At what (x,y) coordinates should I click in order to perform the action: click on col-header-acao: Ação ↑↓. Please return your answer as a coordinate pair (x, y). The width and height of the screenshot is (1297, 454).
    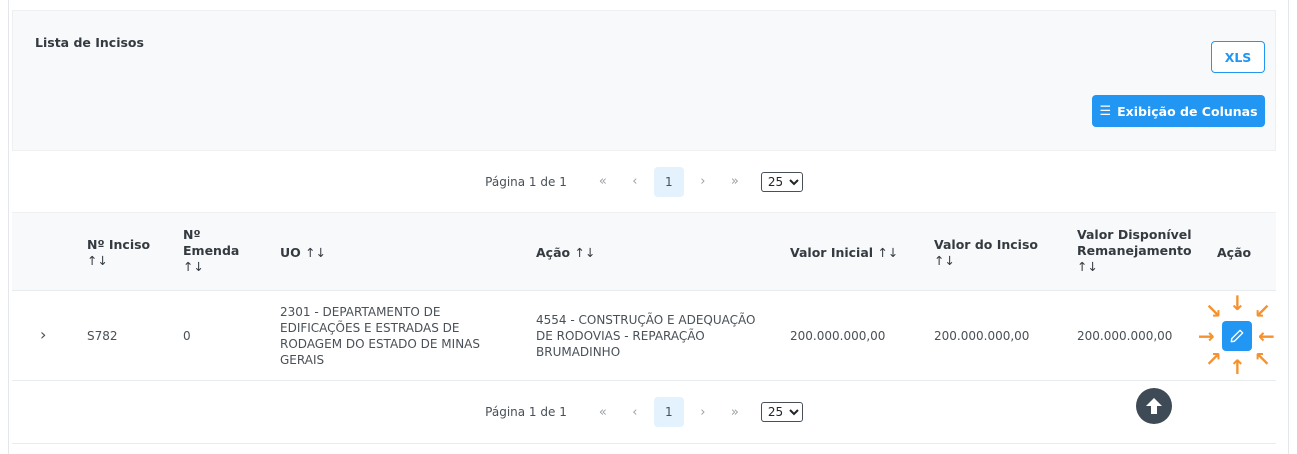
    Looking at the image, I should click on (565, 253).